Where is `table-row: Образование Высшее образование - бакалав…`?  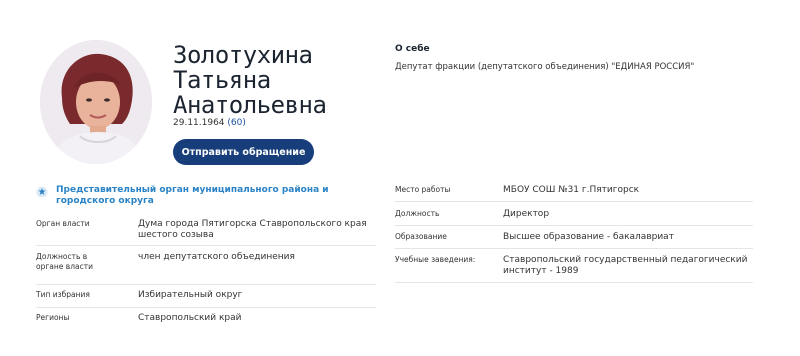 table-row: Образование Высшее образование - бакалав… is located at coordinates (574, 237).